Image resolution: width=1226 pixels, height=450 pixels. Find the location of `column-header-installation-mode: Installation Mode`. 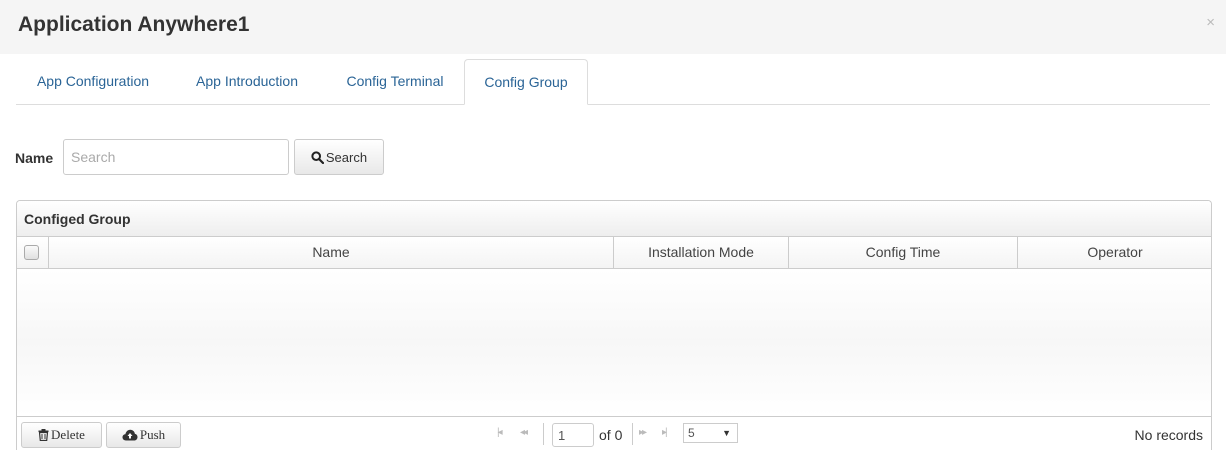

column-header-installation-mode: Installation Mode is located at coordinates (701, 252).